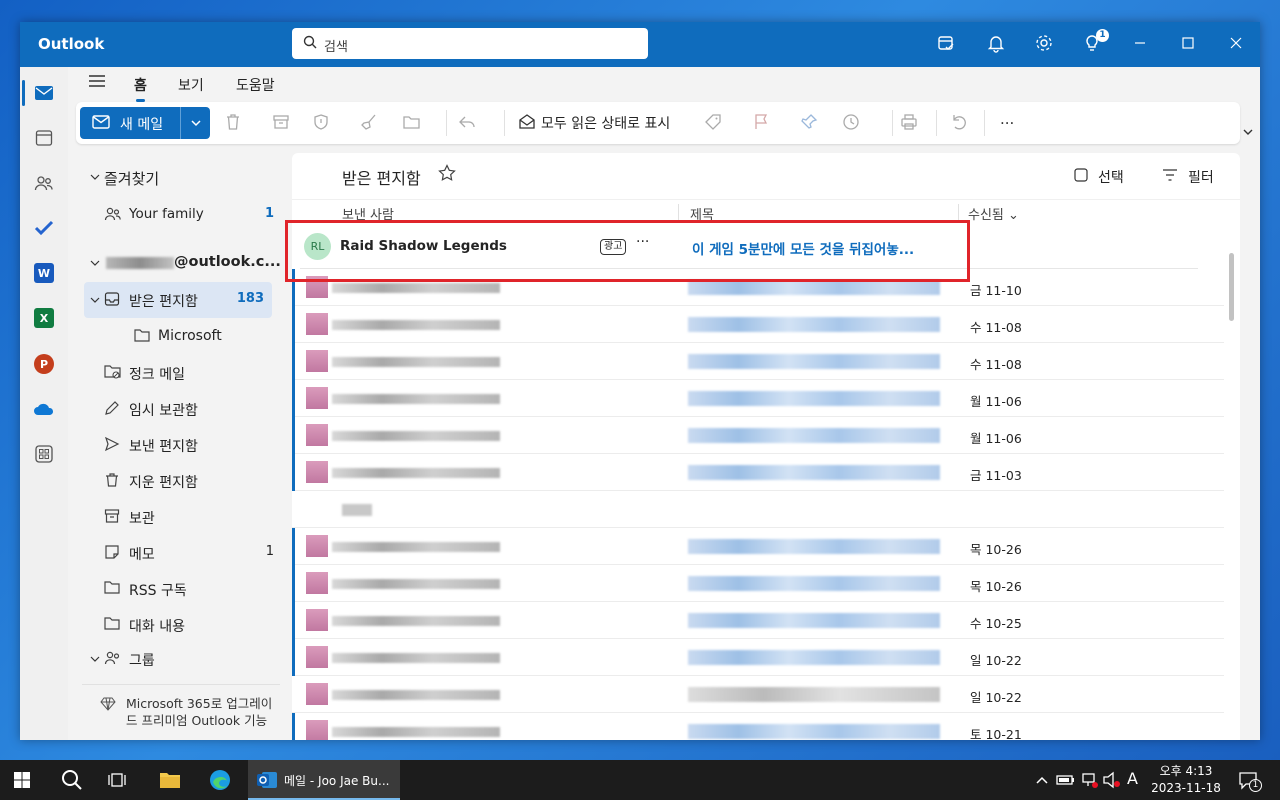 The height and width of the screenshot is (800, 1280). Describe the element at coordinates (1170, 177) in the screenshot. I see `filter-icon` at that location.